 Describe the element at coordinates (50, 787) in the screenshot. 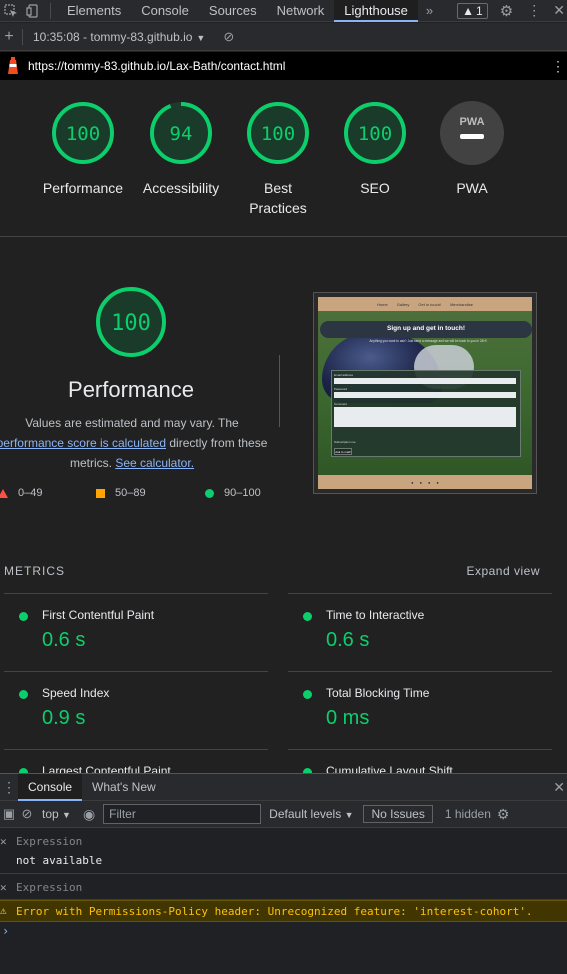

I see `drawer-tab-console: Console` at that location.